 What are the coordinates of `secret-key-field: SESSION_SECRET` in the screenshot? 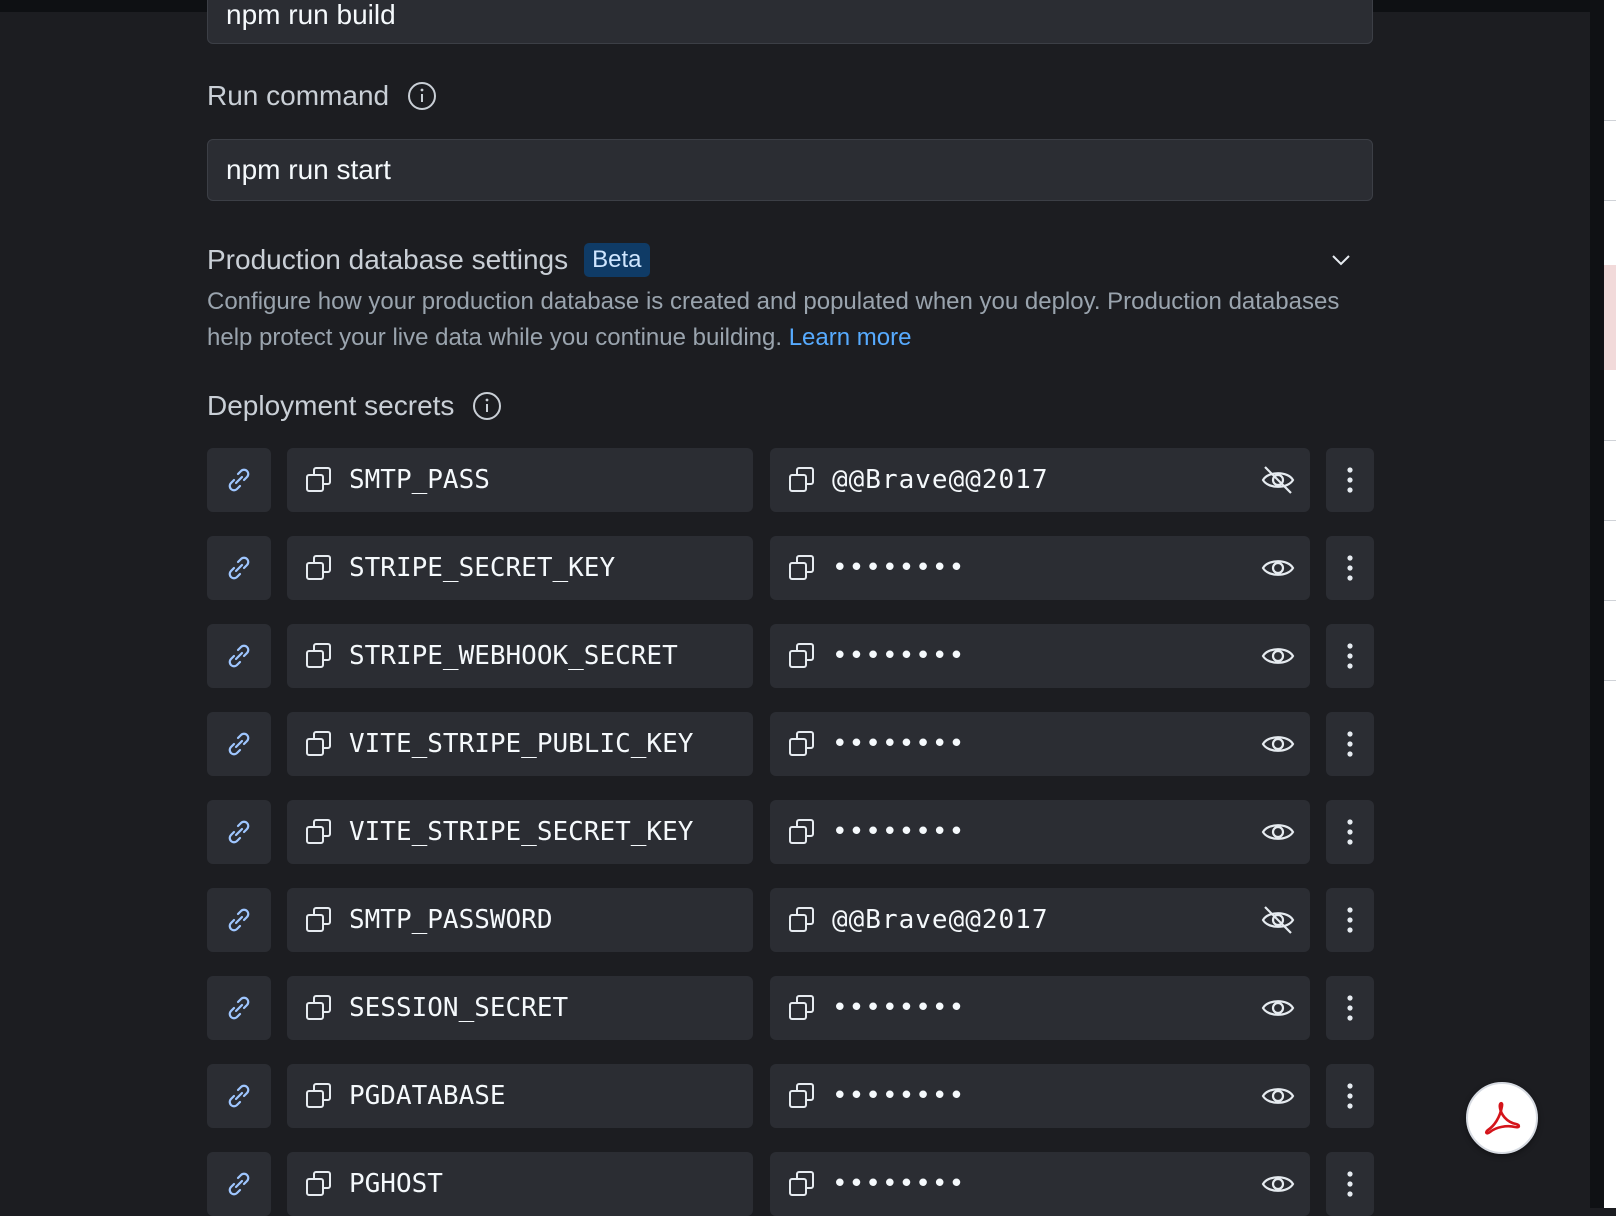 It's located at (520, 1008).